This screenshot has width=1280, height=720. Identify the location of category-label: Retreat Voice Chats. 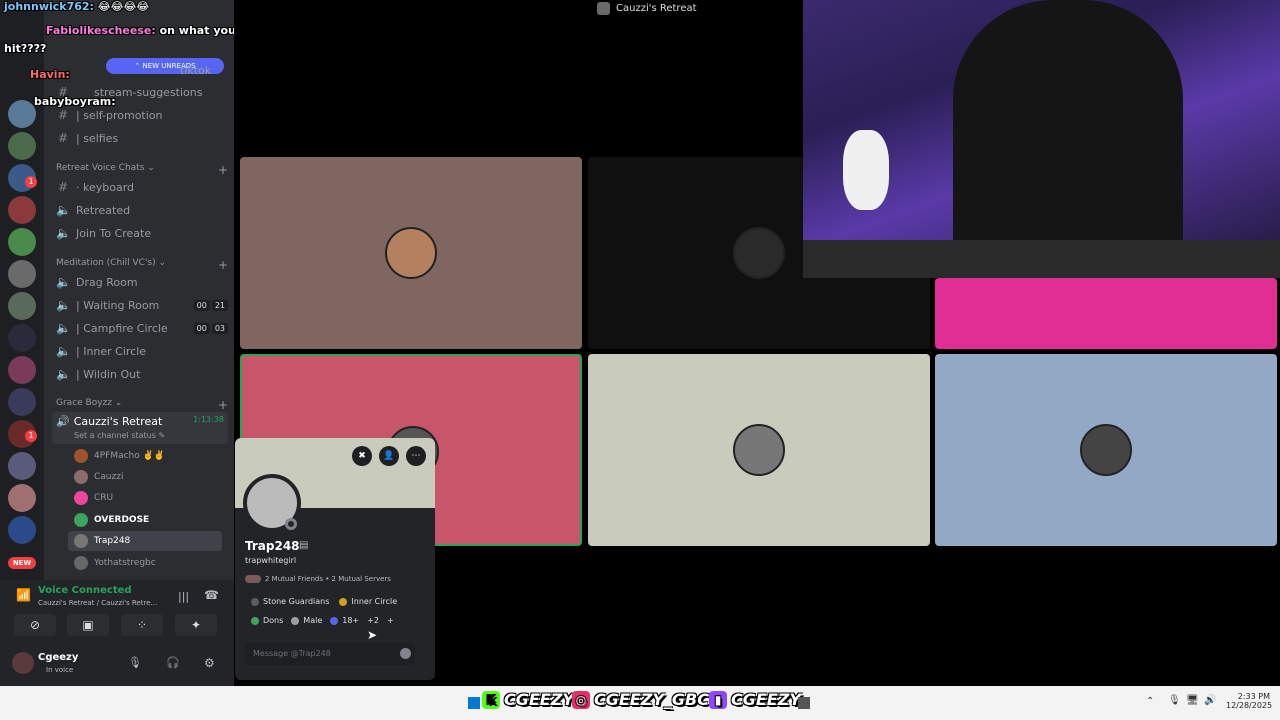
(100, 168).